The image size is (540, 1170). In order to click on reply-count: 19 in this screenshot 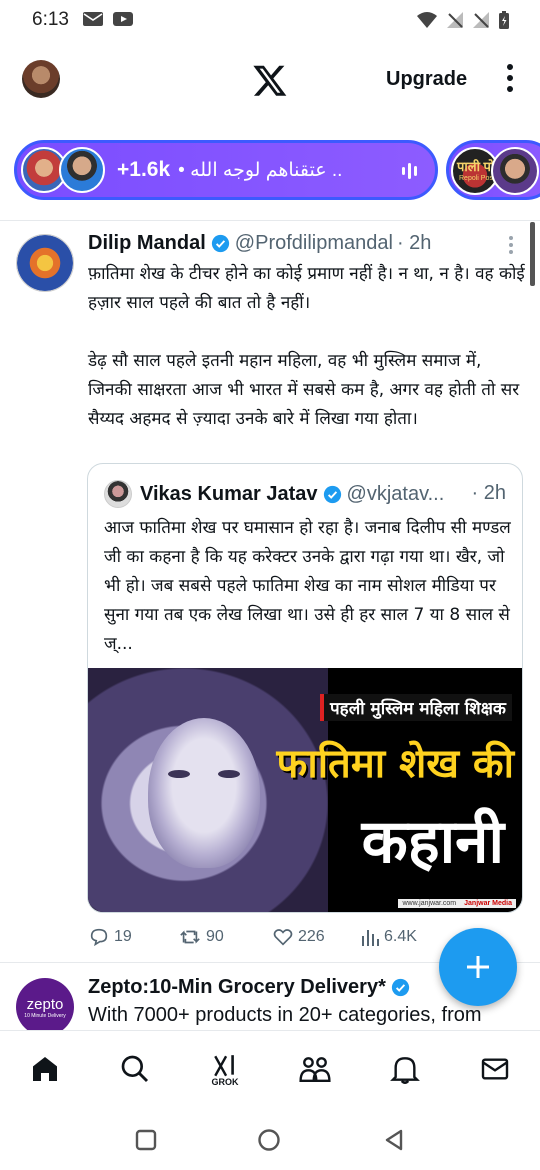, I will do `click(123, 936)`.